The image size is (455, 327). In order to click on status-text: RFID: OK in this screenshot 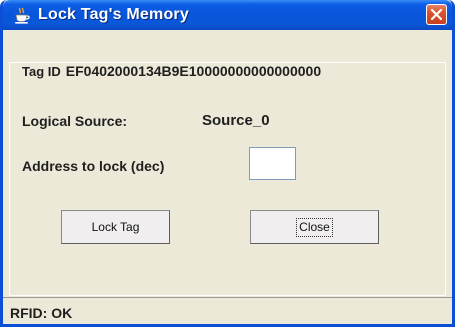, I will do `click(41, 313)`.